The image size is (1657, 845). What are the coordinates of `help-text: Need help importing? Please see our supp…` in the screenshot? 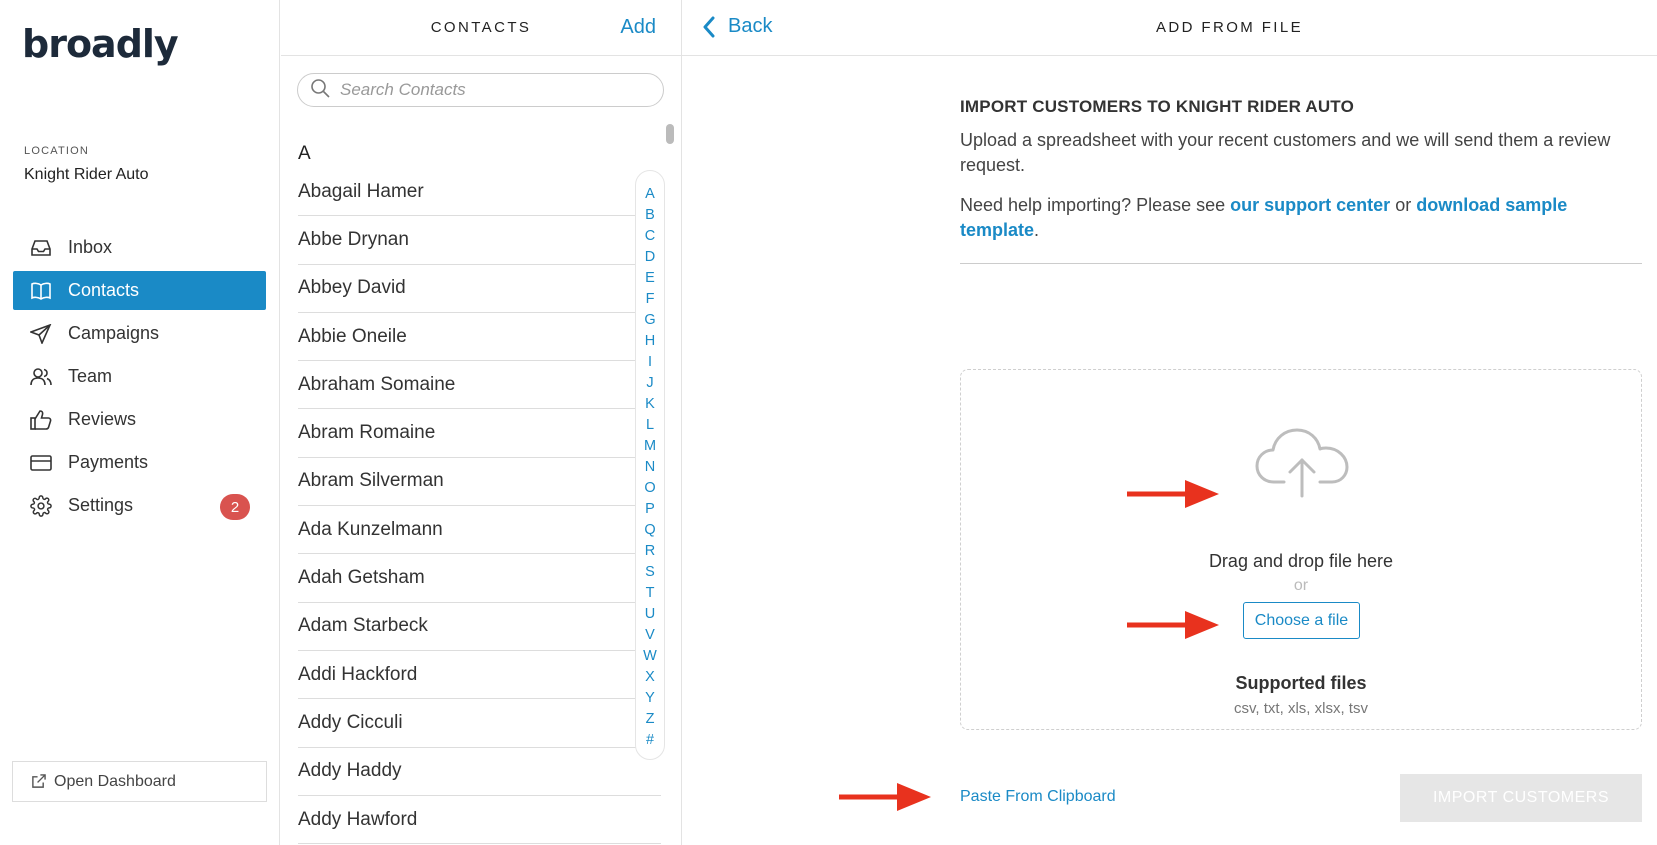 It's located at (1301, 228).